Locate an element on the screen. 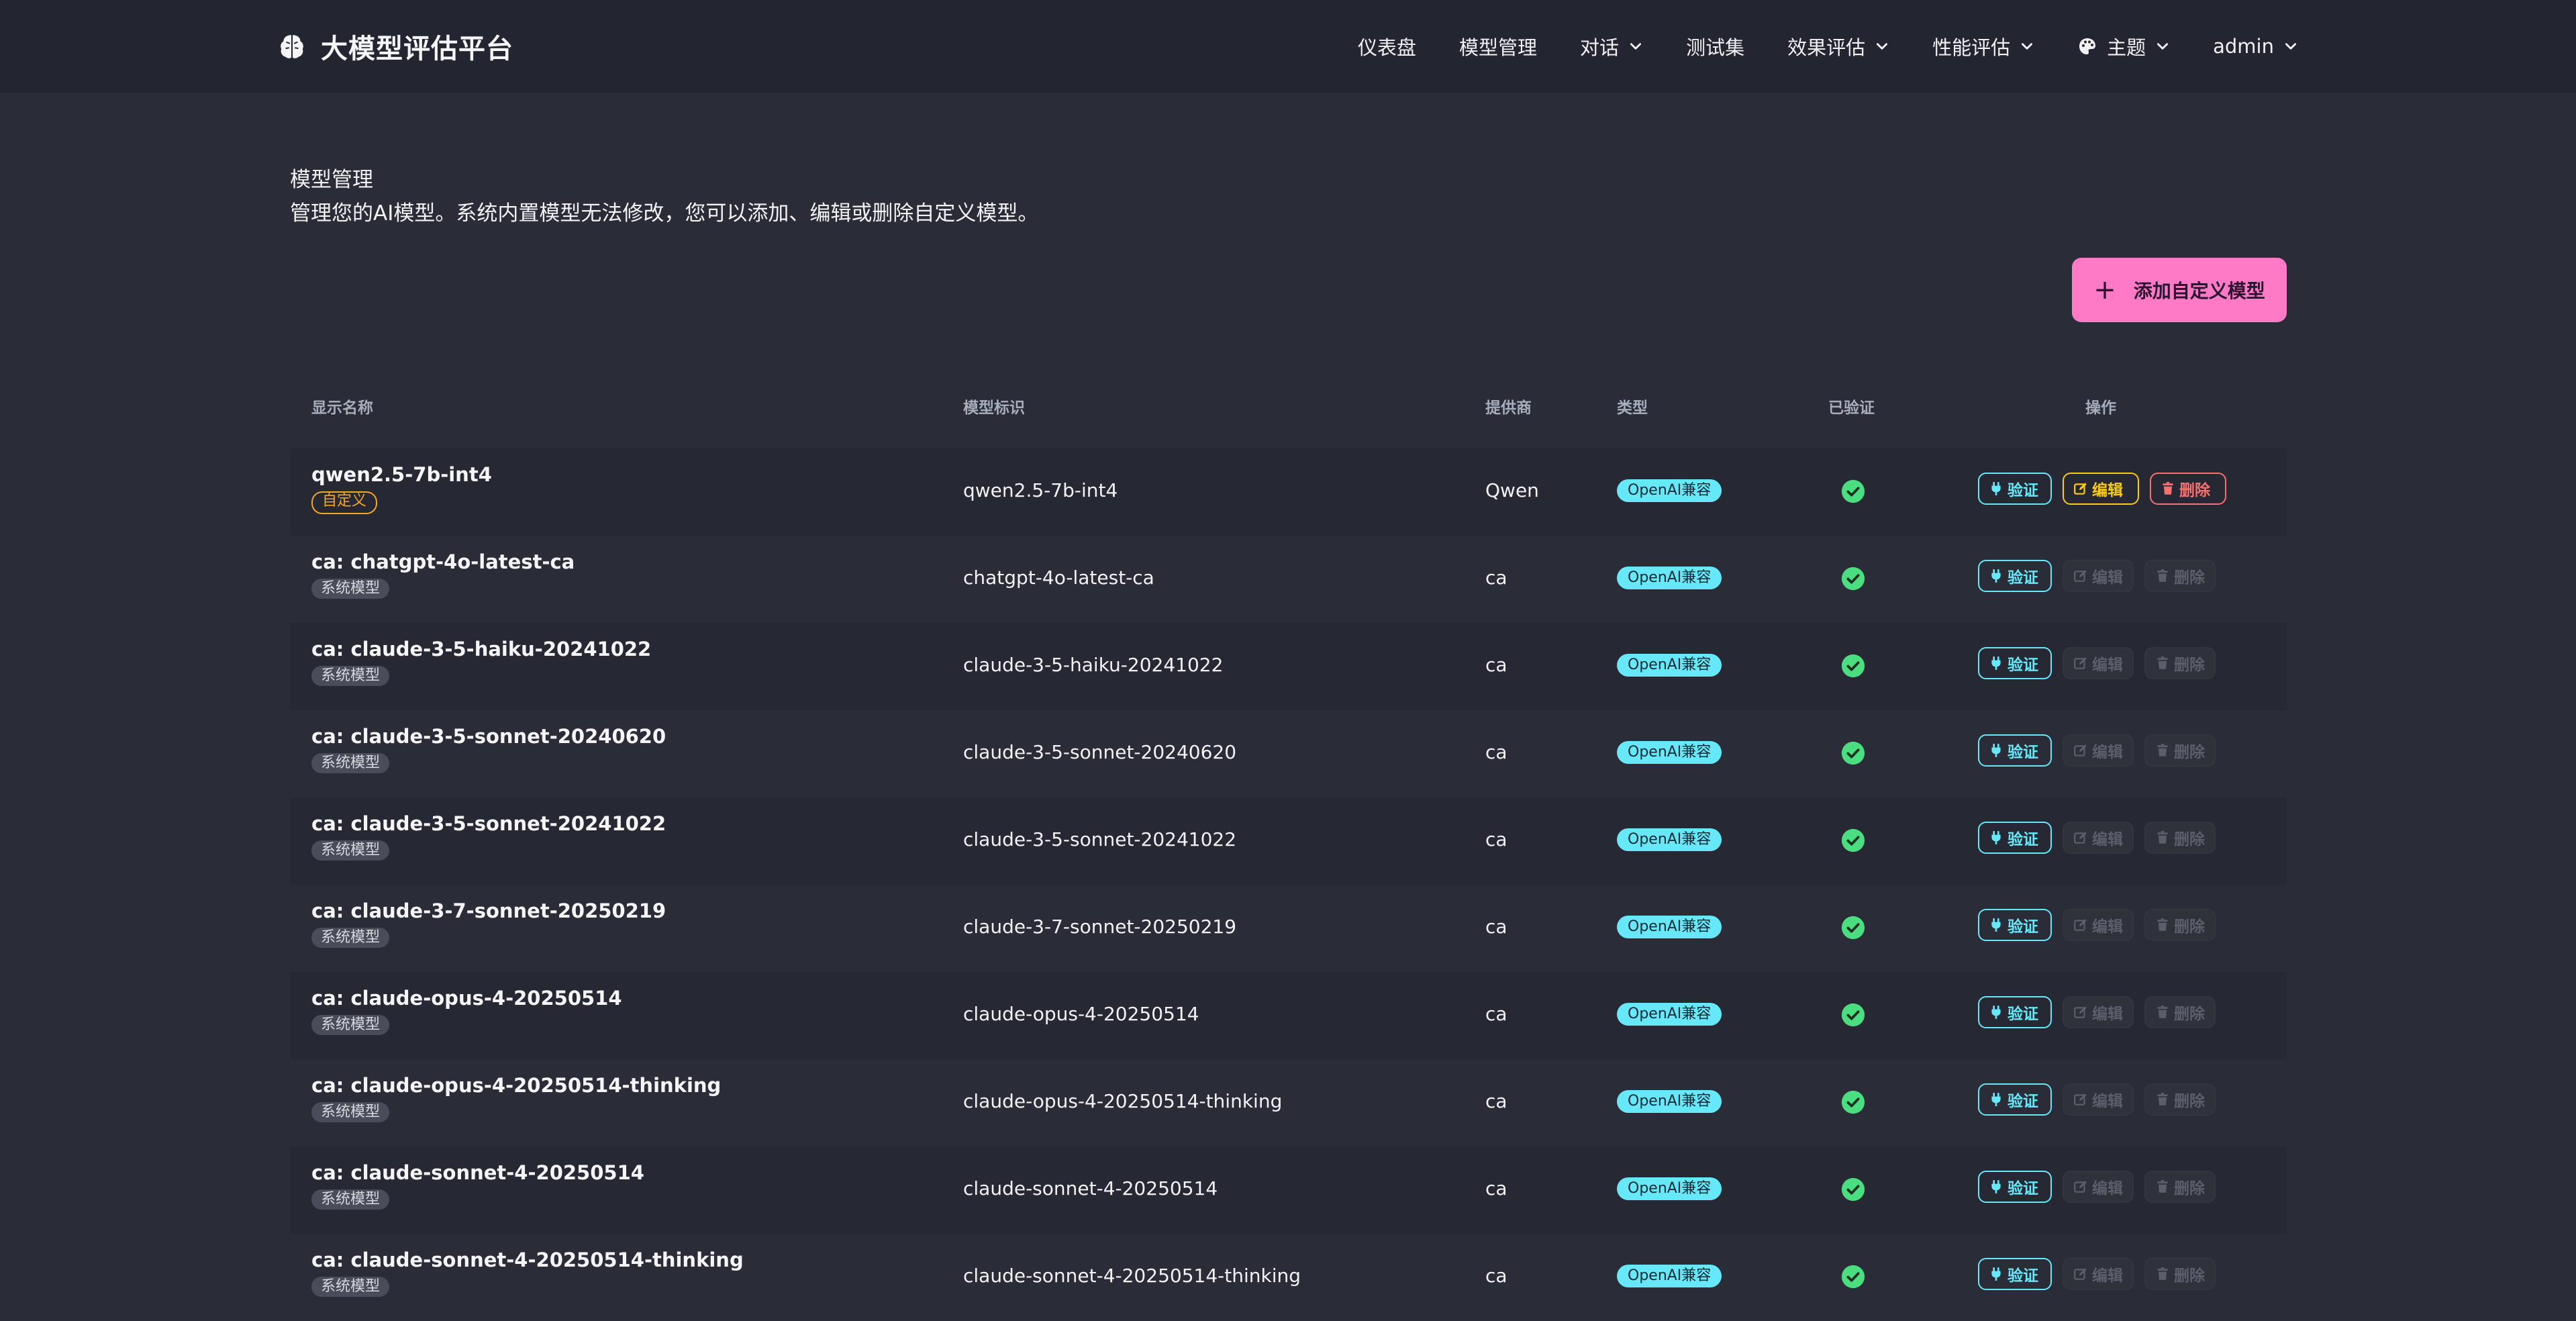 Image resolution: width=2576 pixels, height=1321 pixels. header-type: 类型 is located at coordinates (1632, 408).